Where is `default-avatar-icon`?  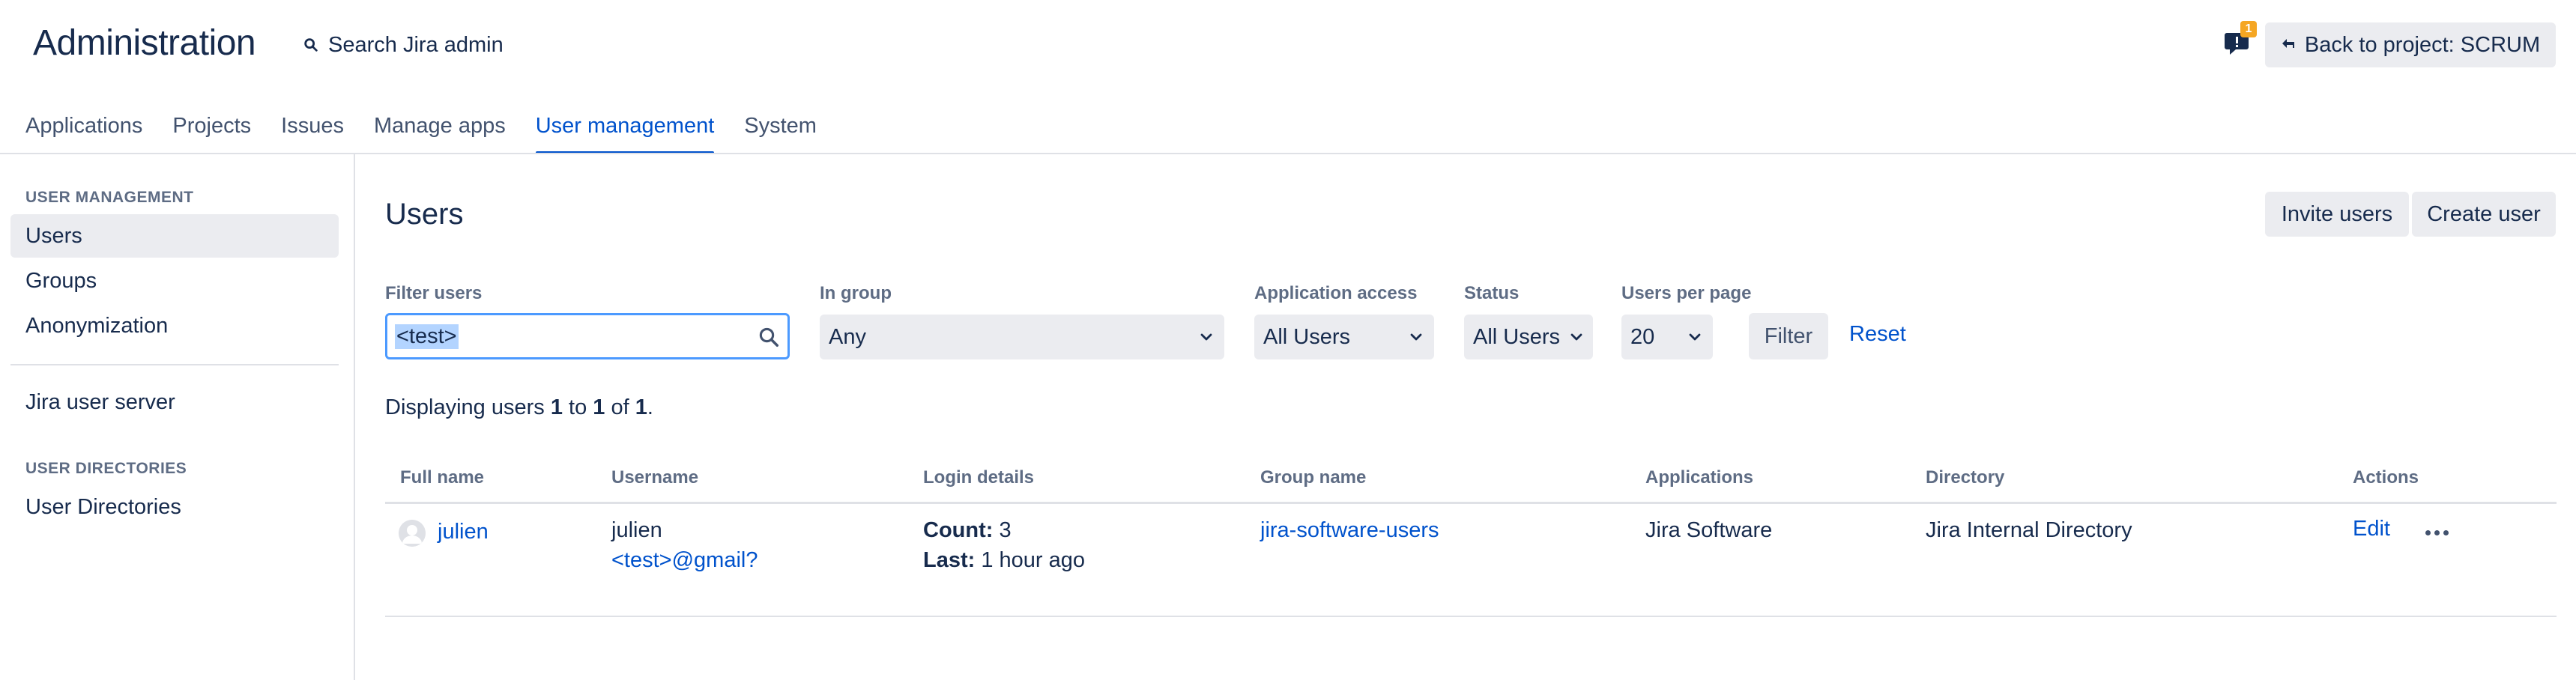 default-avatar-icon is located at coordinates (412, 533).